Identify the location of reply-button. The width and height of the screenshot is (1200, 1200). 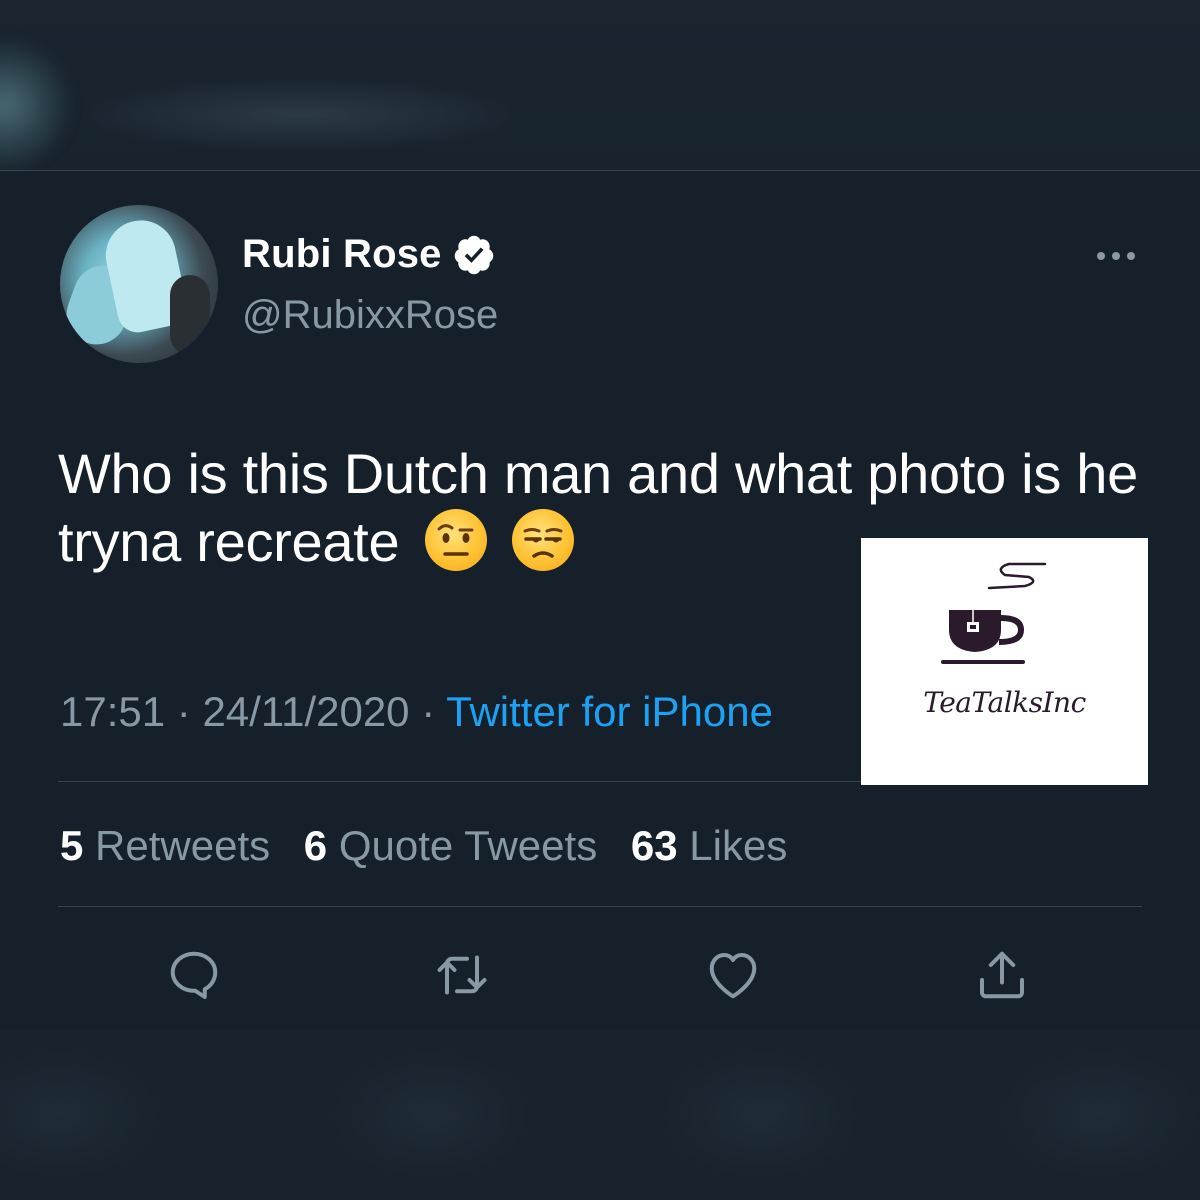
(194, 977).